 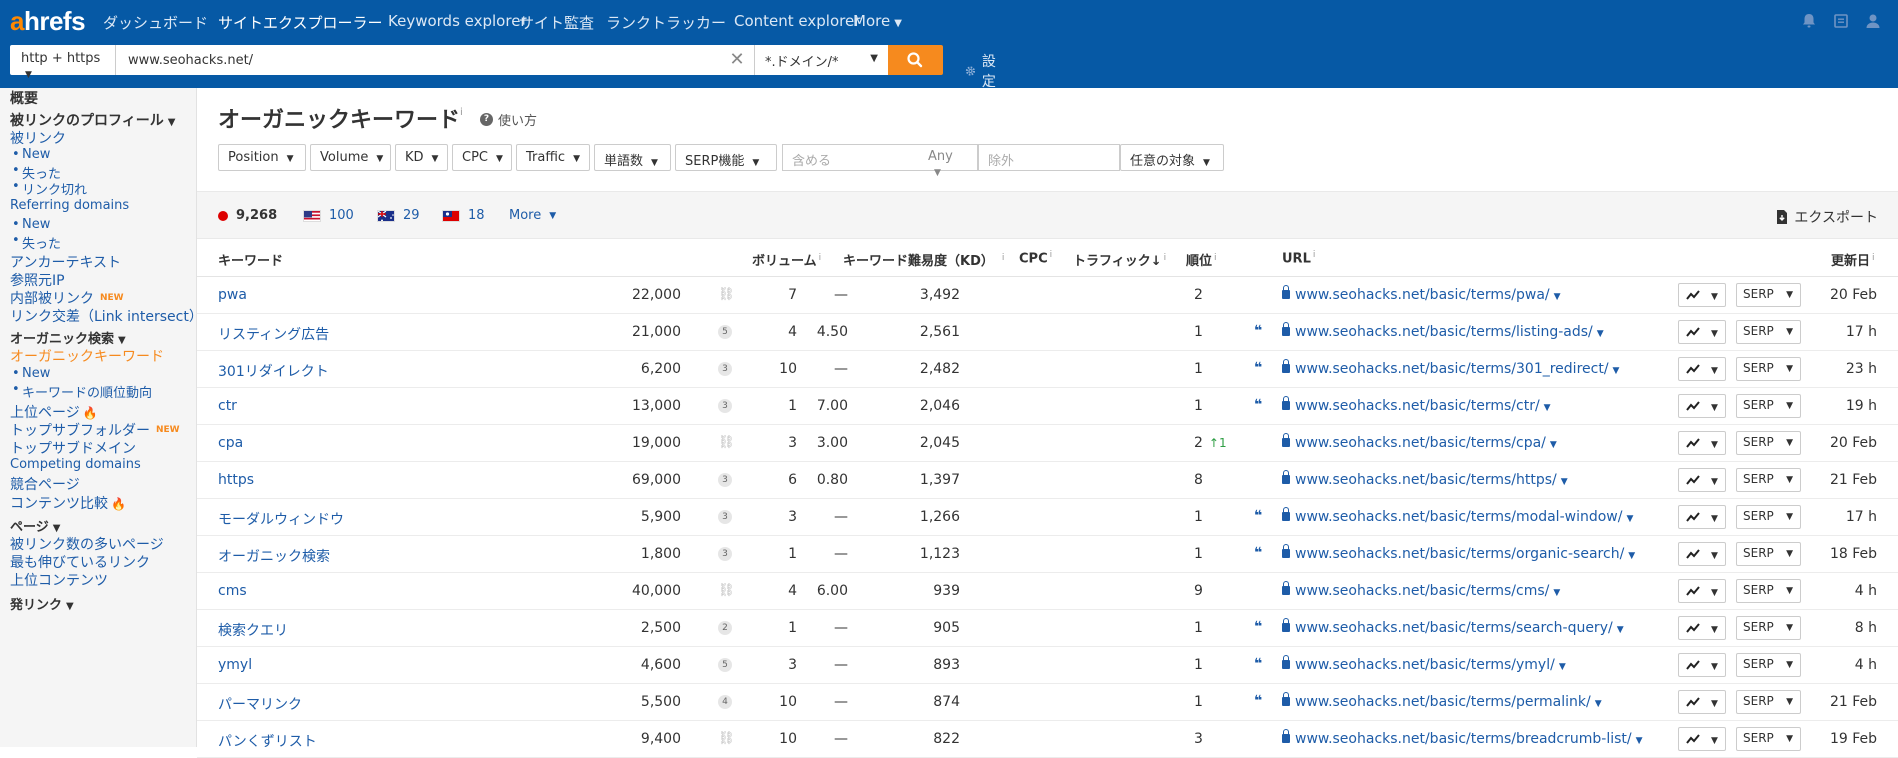 What do you see at coordinates (273, 371) in the screenshot?
I see `keyword-link: 301リダイレクト` at bounding box center [273, 371].